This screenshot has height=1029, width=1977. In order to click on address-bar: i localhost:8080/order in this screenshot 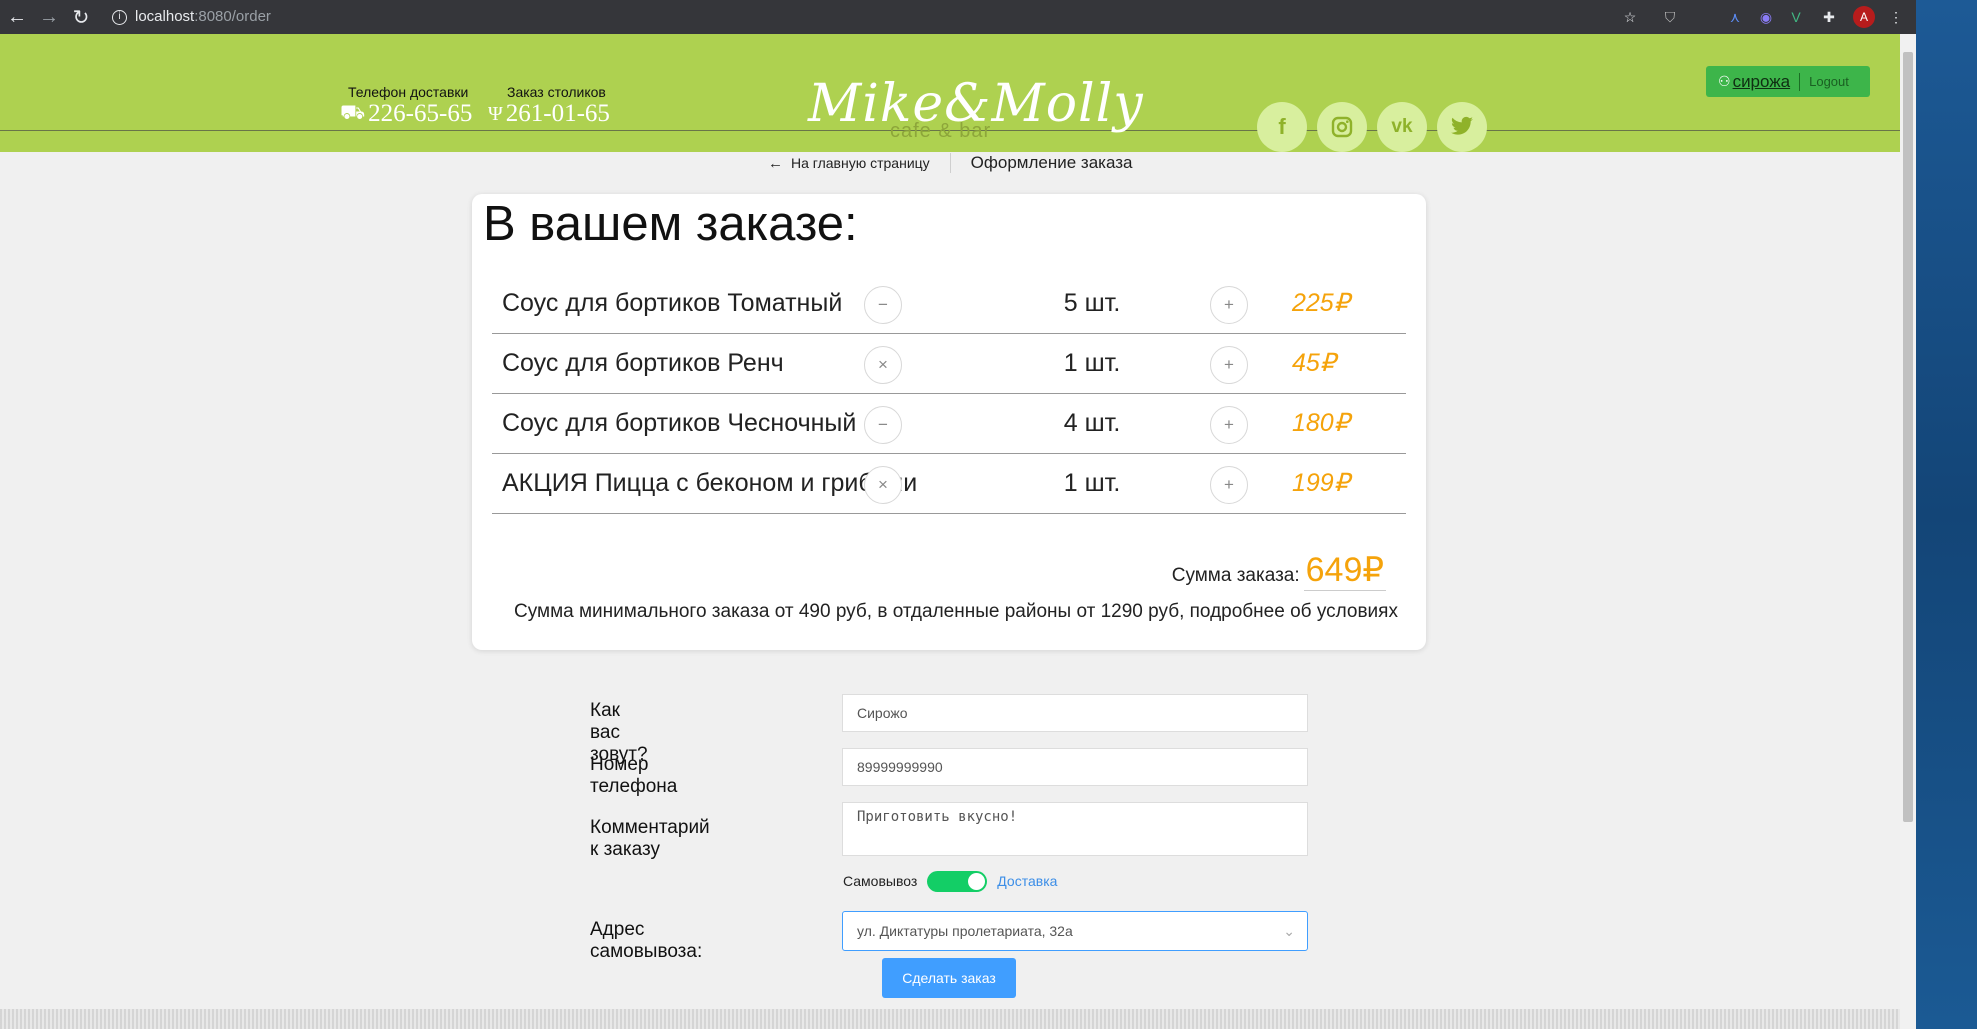, I will do `click(191, 17)`.